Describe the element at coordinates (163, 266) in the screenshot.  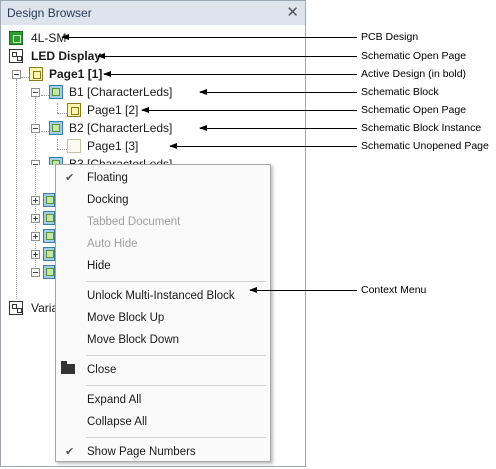
I see `menu-item-hide: Hide` at that location.